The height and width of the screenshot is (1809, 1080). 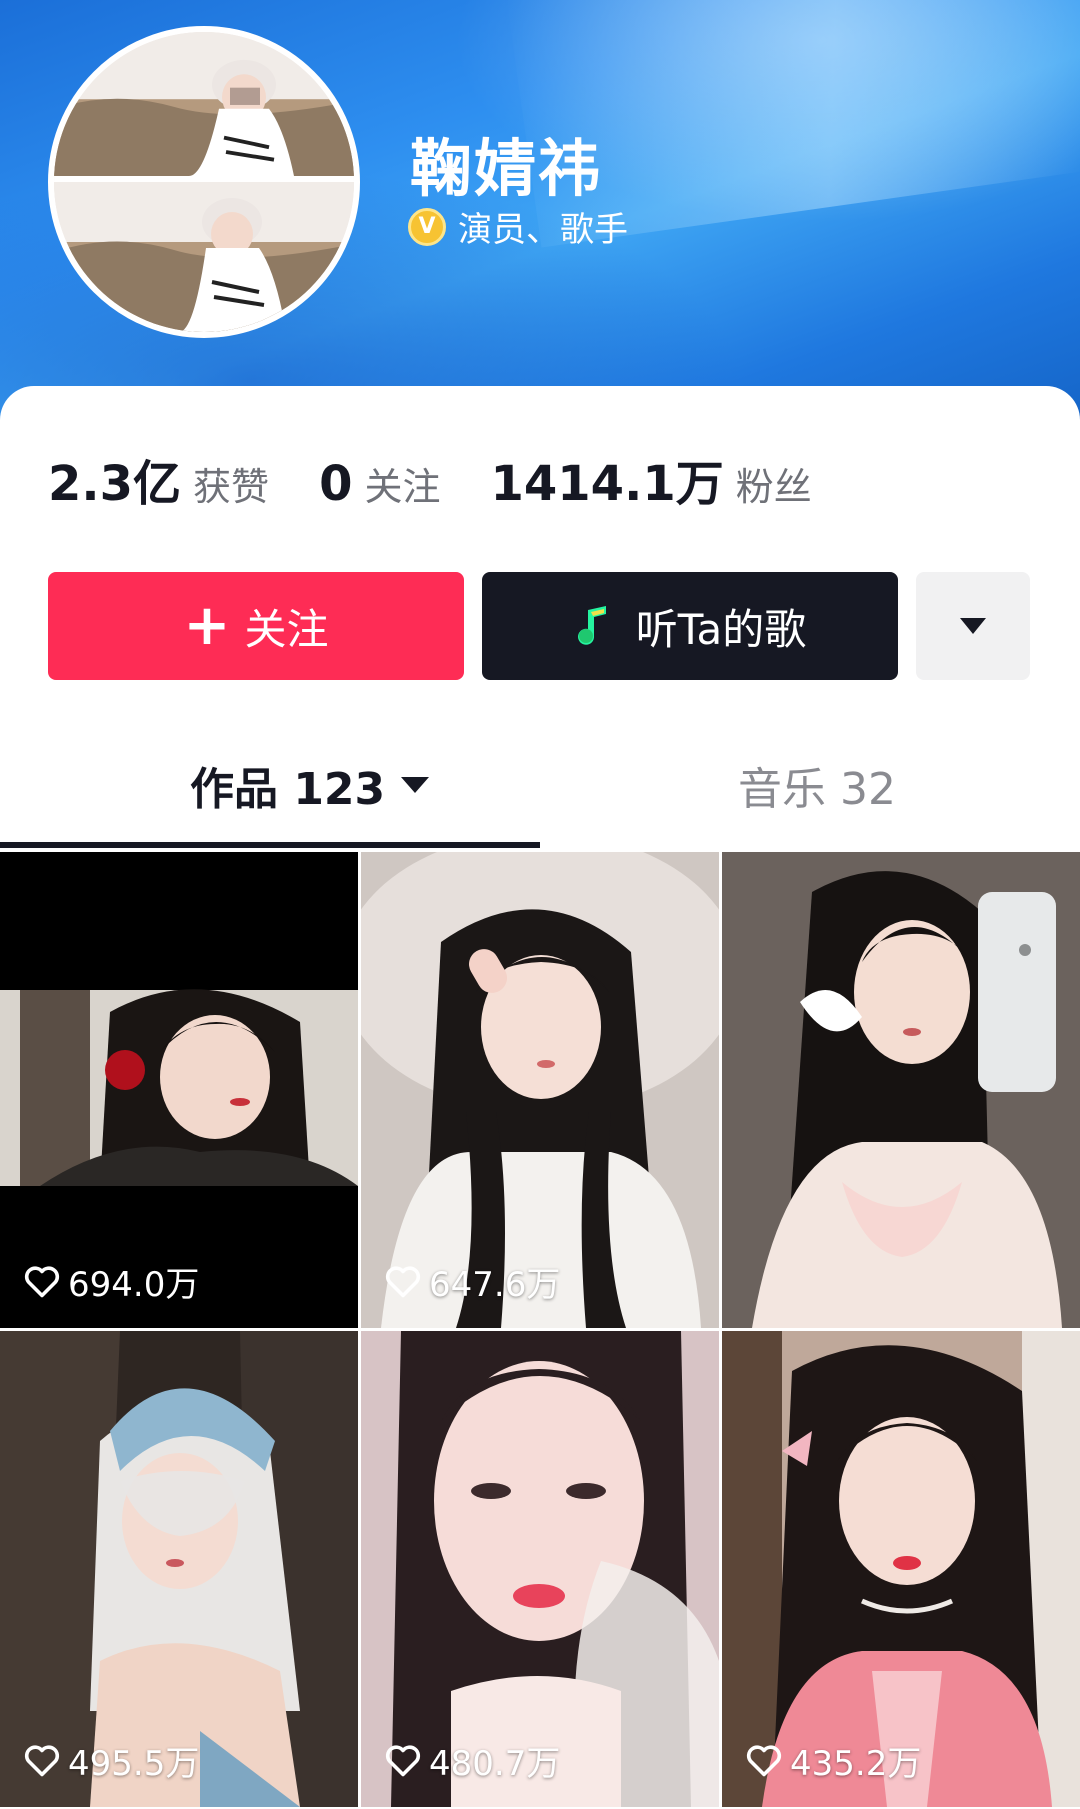 I want to click on video-likes-count: 694.0万, so click(x=134, y=1285).